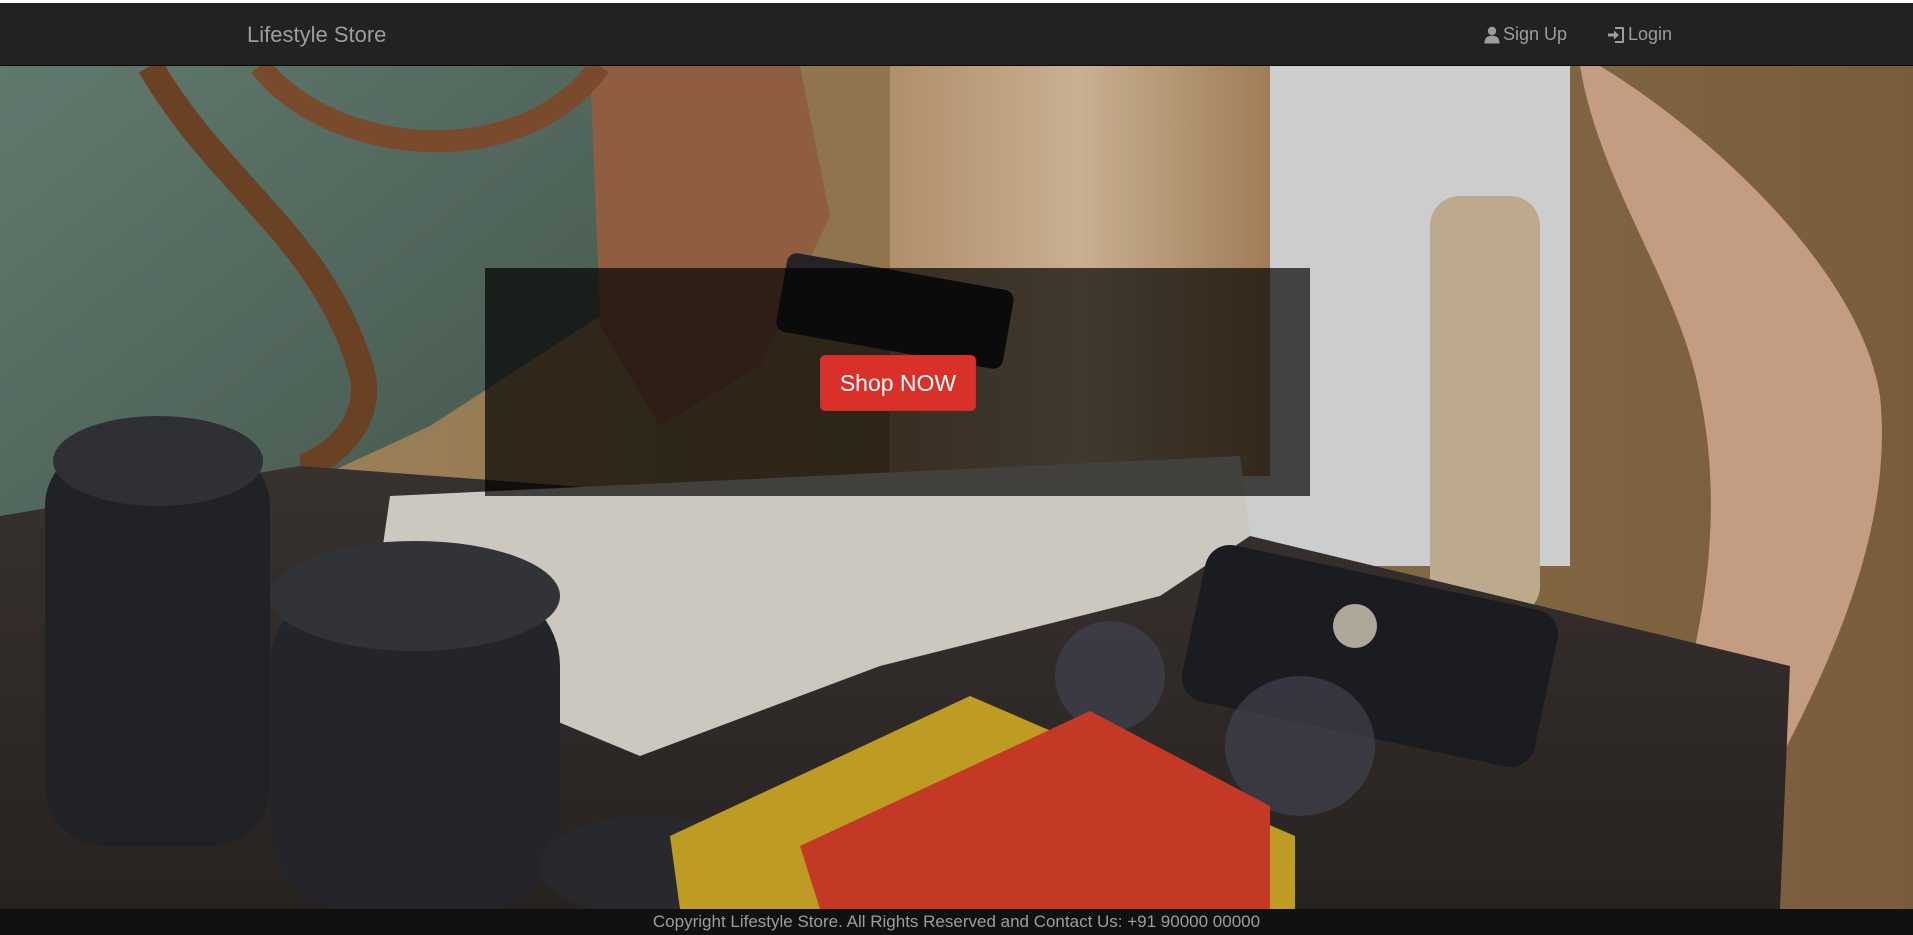  Describe the element at coordinates (1492, 35) in the screenshot. I see `user-icon` at that location.